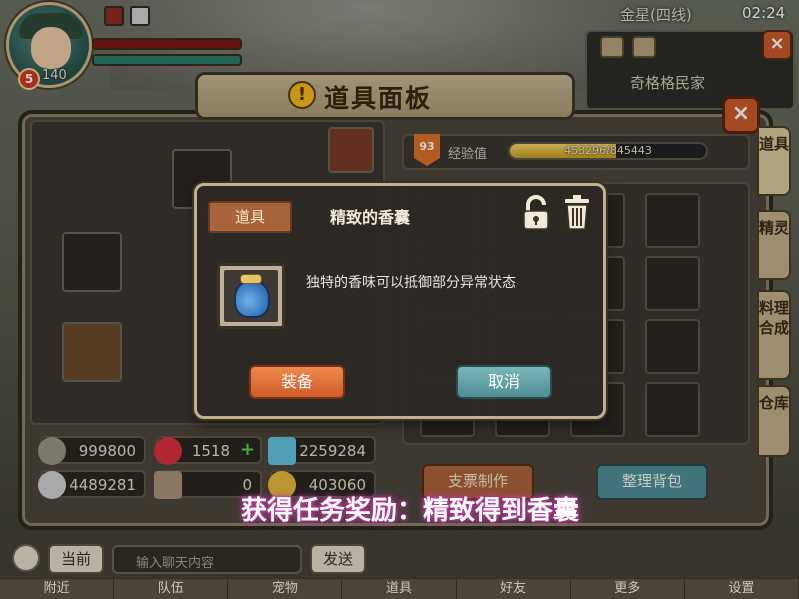 This screenshot has width=799, height=599. What do you see at coordinates (514, 589) in the screenshot?
I see `nav-friends: 好友` at bounding box center [514, 589].